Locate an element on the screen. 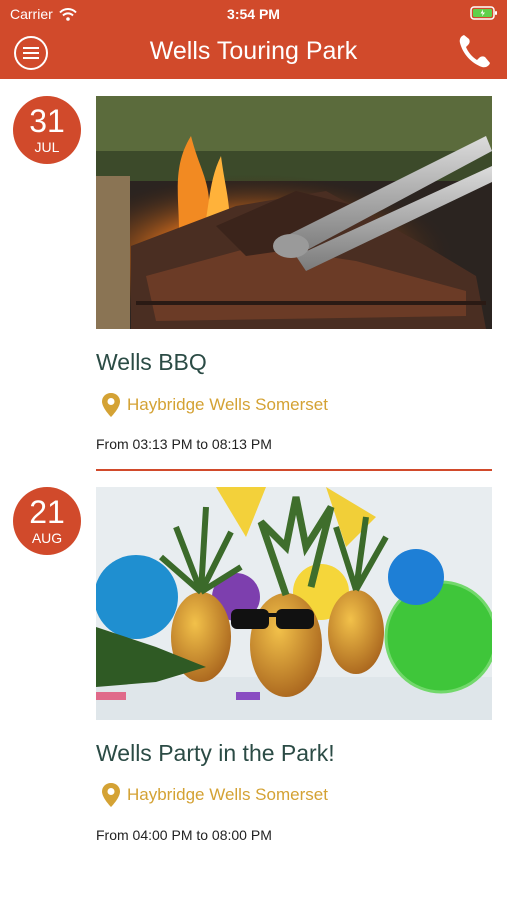  app-header: Carrier 3:54 PM Wells Touring Park is located at coordinates (253, 39).